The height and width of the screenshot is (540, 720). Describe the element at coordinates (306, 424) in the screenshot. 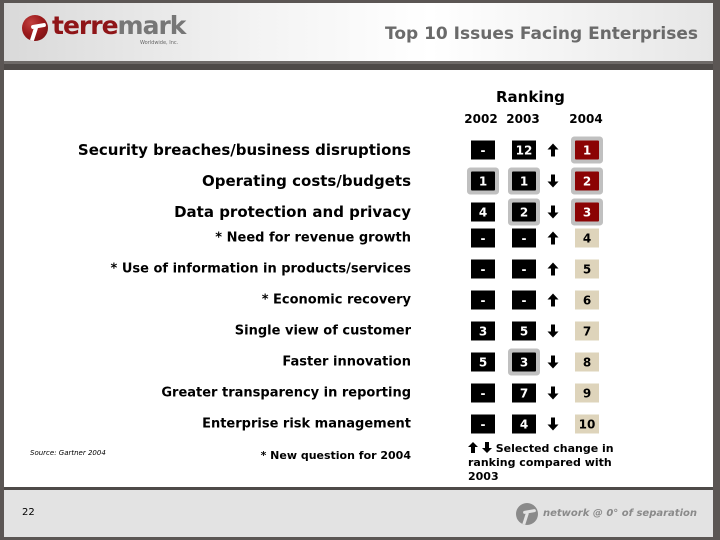

I see `issue-label: Enterprise risk management` at that location.